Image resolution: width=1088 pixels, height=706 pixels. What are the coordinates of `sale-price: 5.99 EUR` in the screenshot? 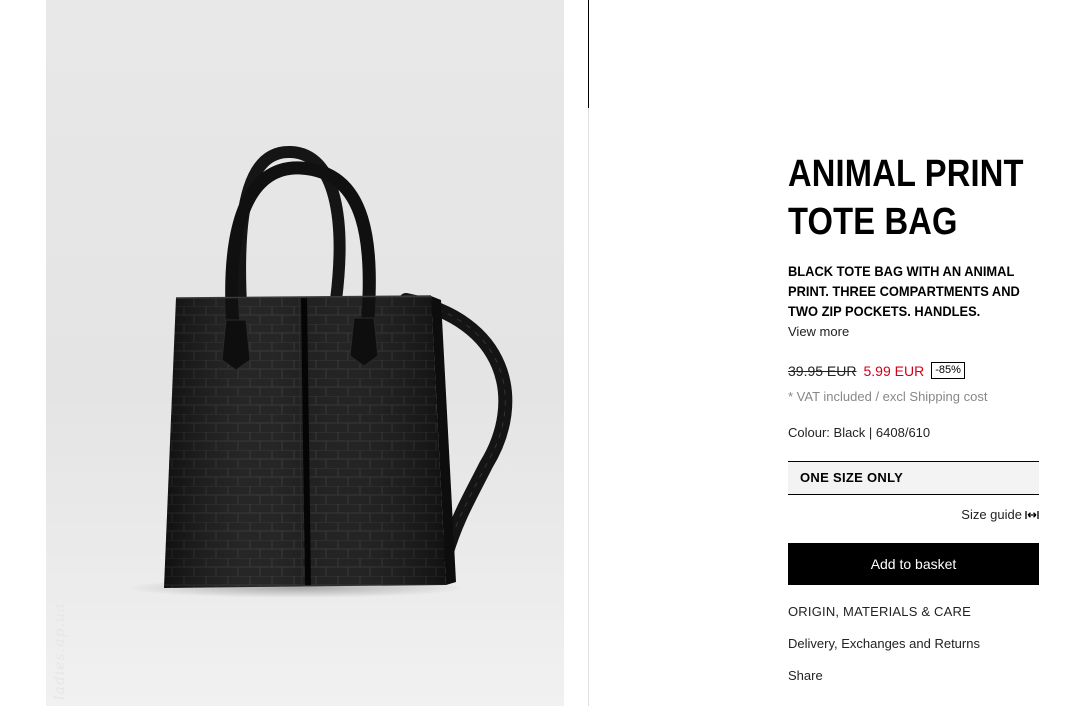 It's located at (894, 370).